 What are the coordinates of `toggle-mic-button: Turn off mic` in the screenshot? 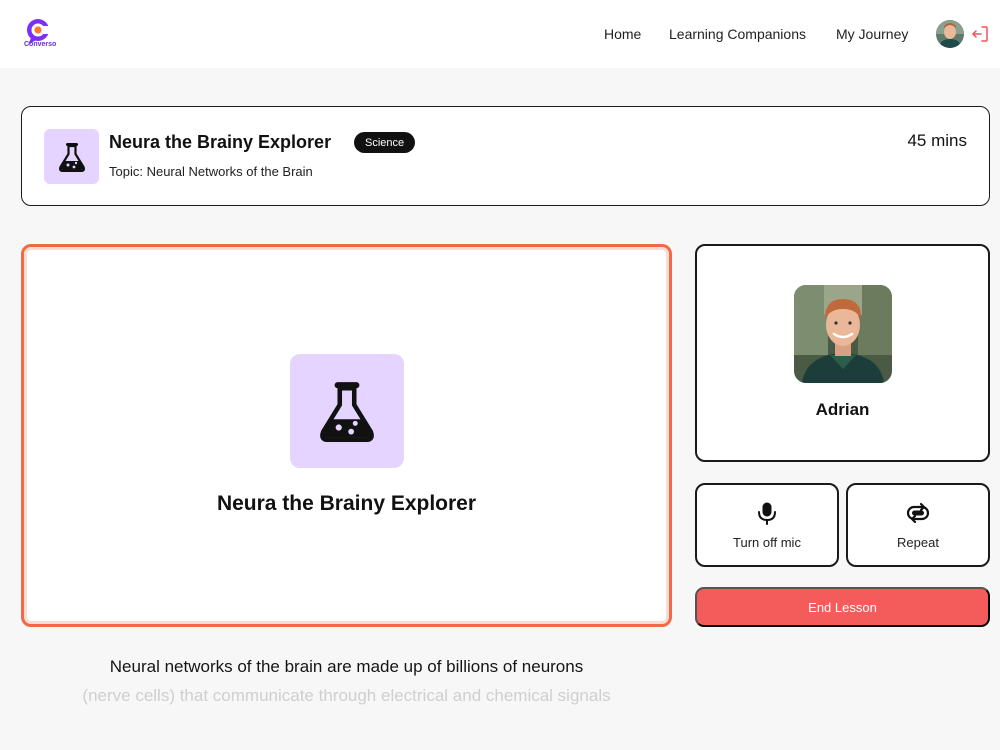 It's located at (767, 525).